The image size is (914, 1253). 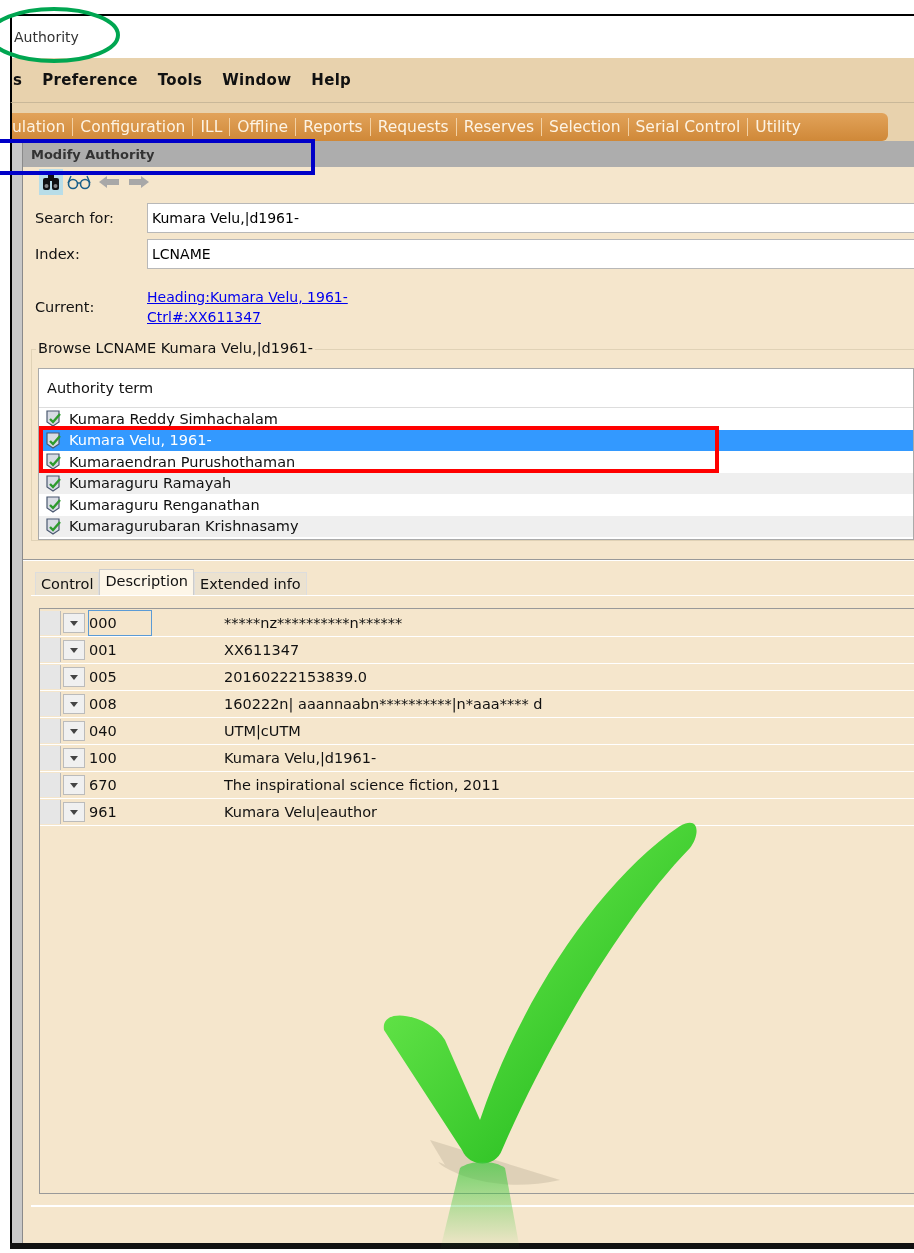 What do you see at coordinates (109, 182) in the screenshot?
I see `left-arrow-icon` at bounding box center [109, 182].